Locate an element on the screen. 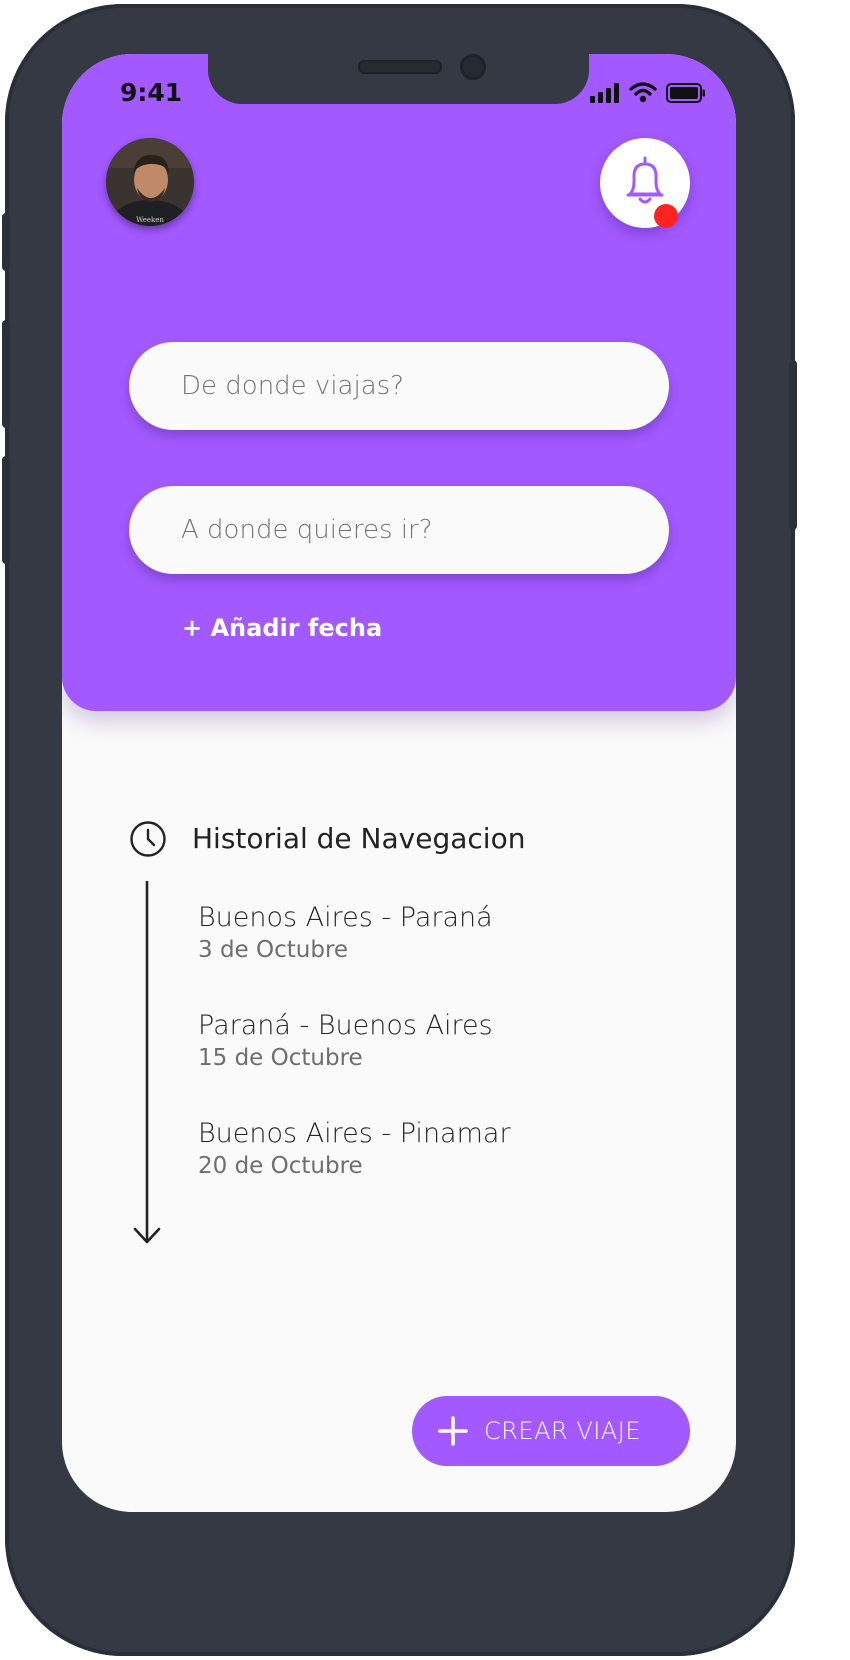 The height and width of the screenshot is (1660, 850). volume-down-button is located at coordinates (6, 510).